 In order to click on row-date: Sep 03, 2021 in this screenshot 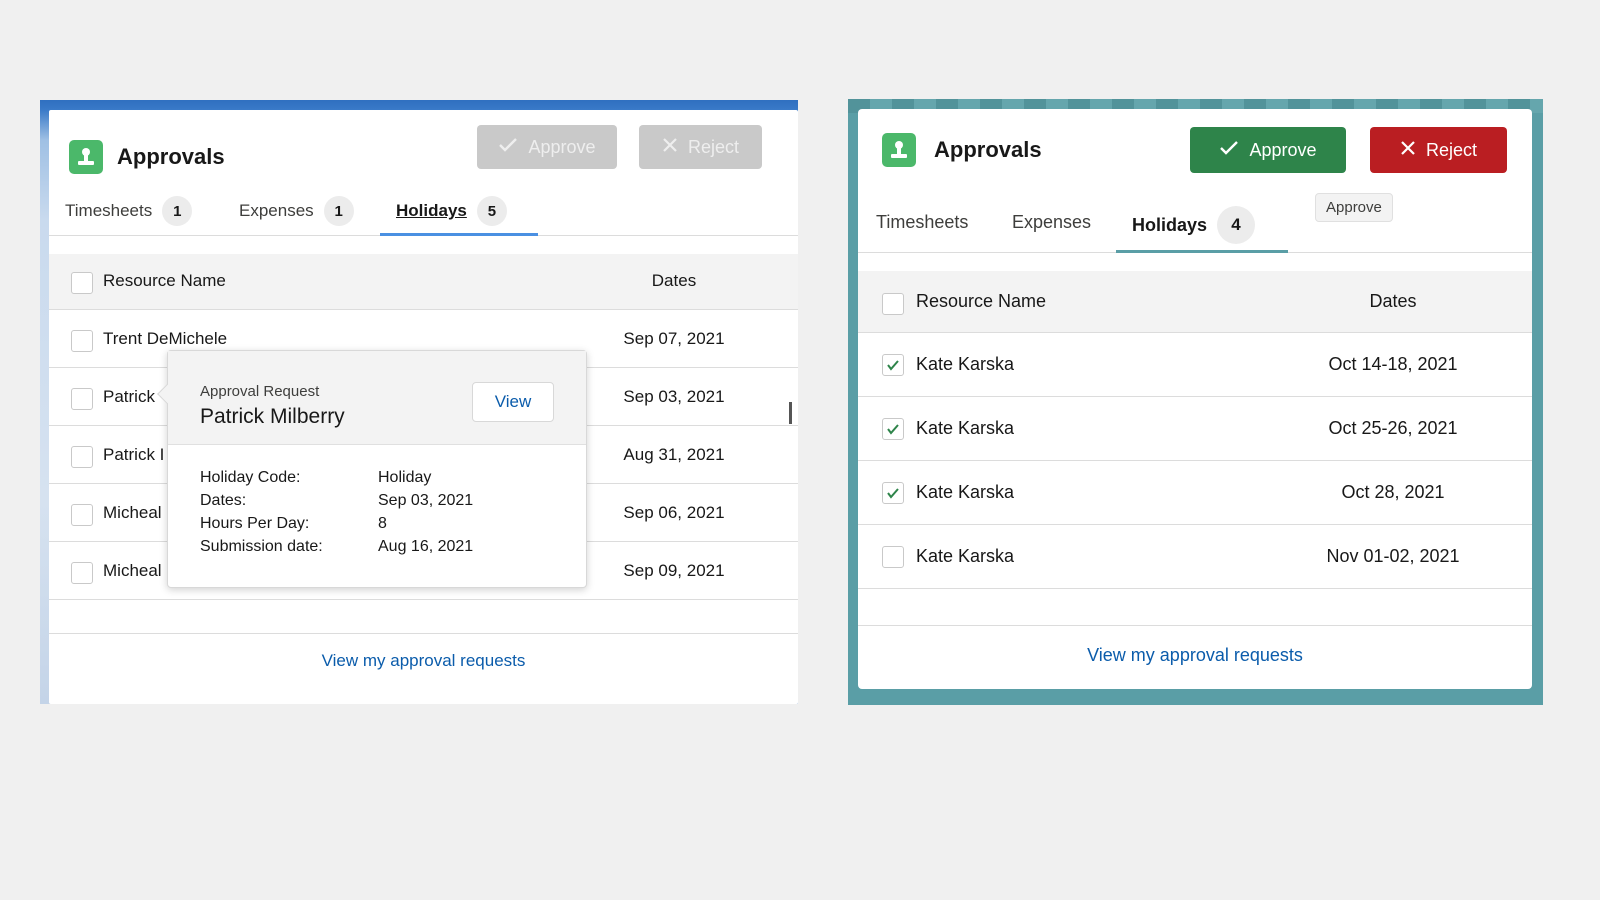, I will do `click(674, 396)`.